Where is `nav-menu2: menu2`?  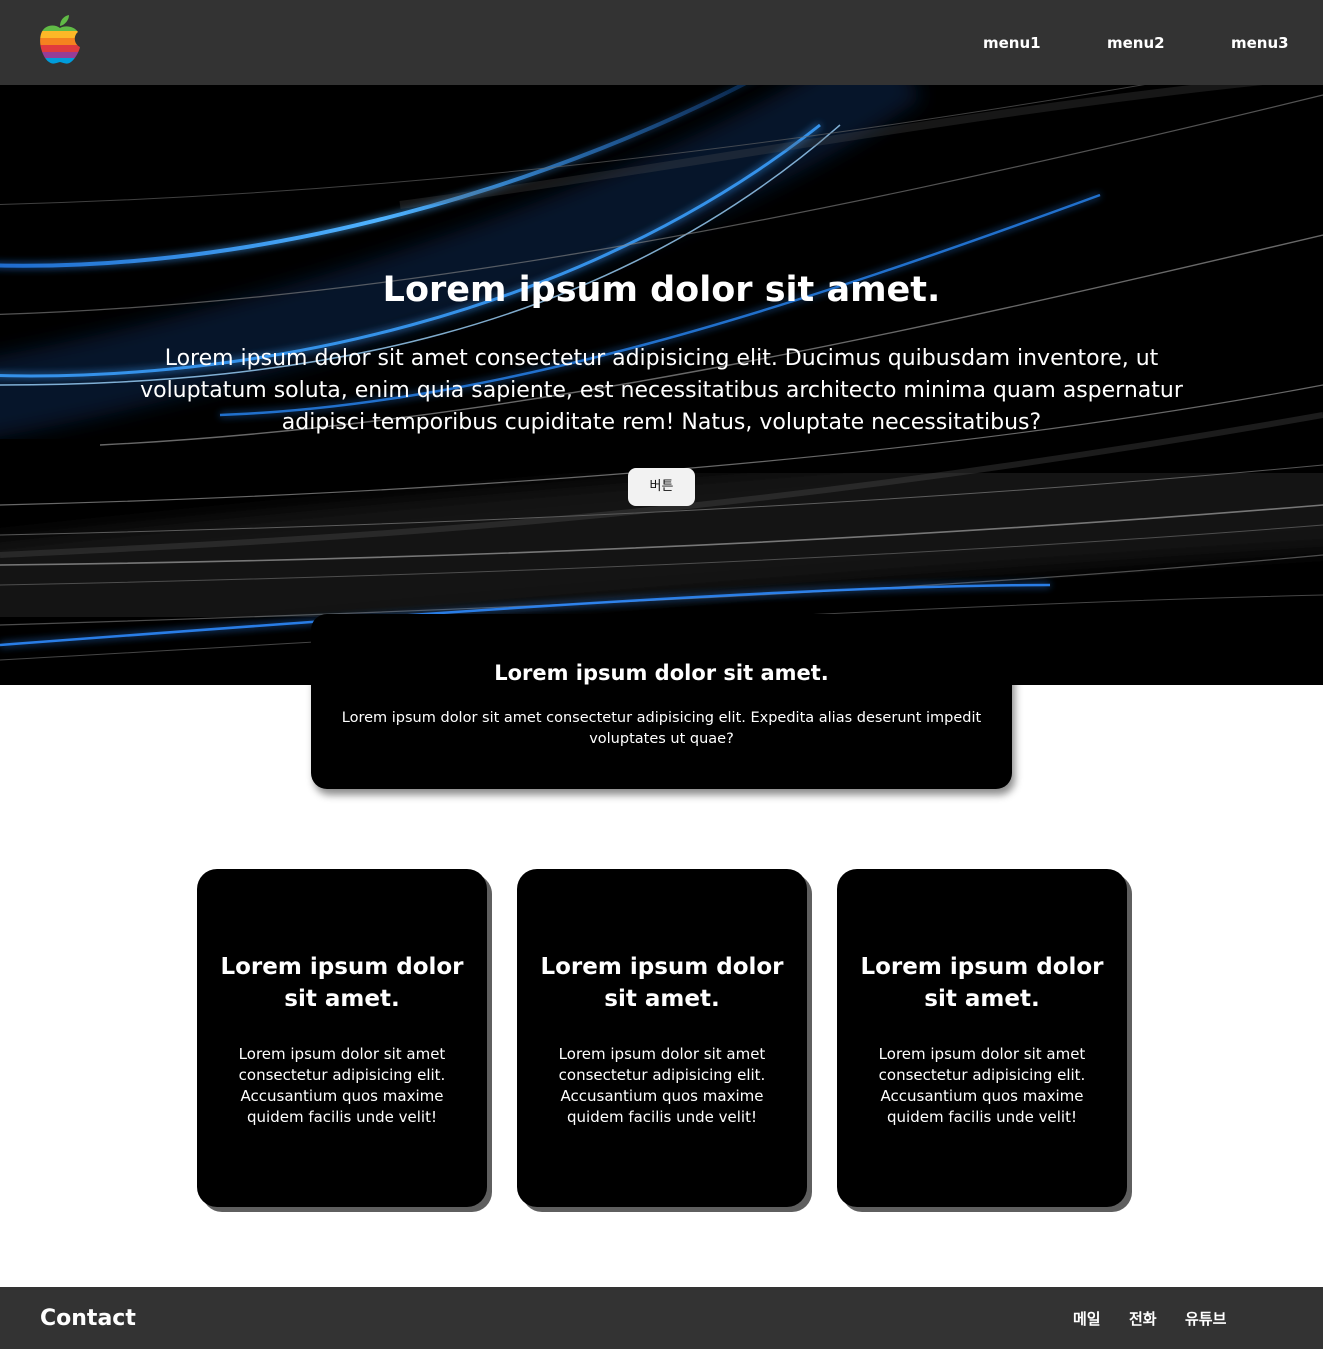 nav-menu2: menu2 is located at coordinates (1136, 43).